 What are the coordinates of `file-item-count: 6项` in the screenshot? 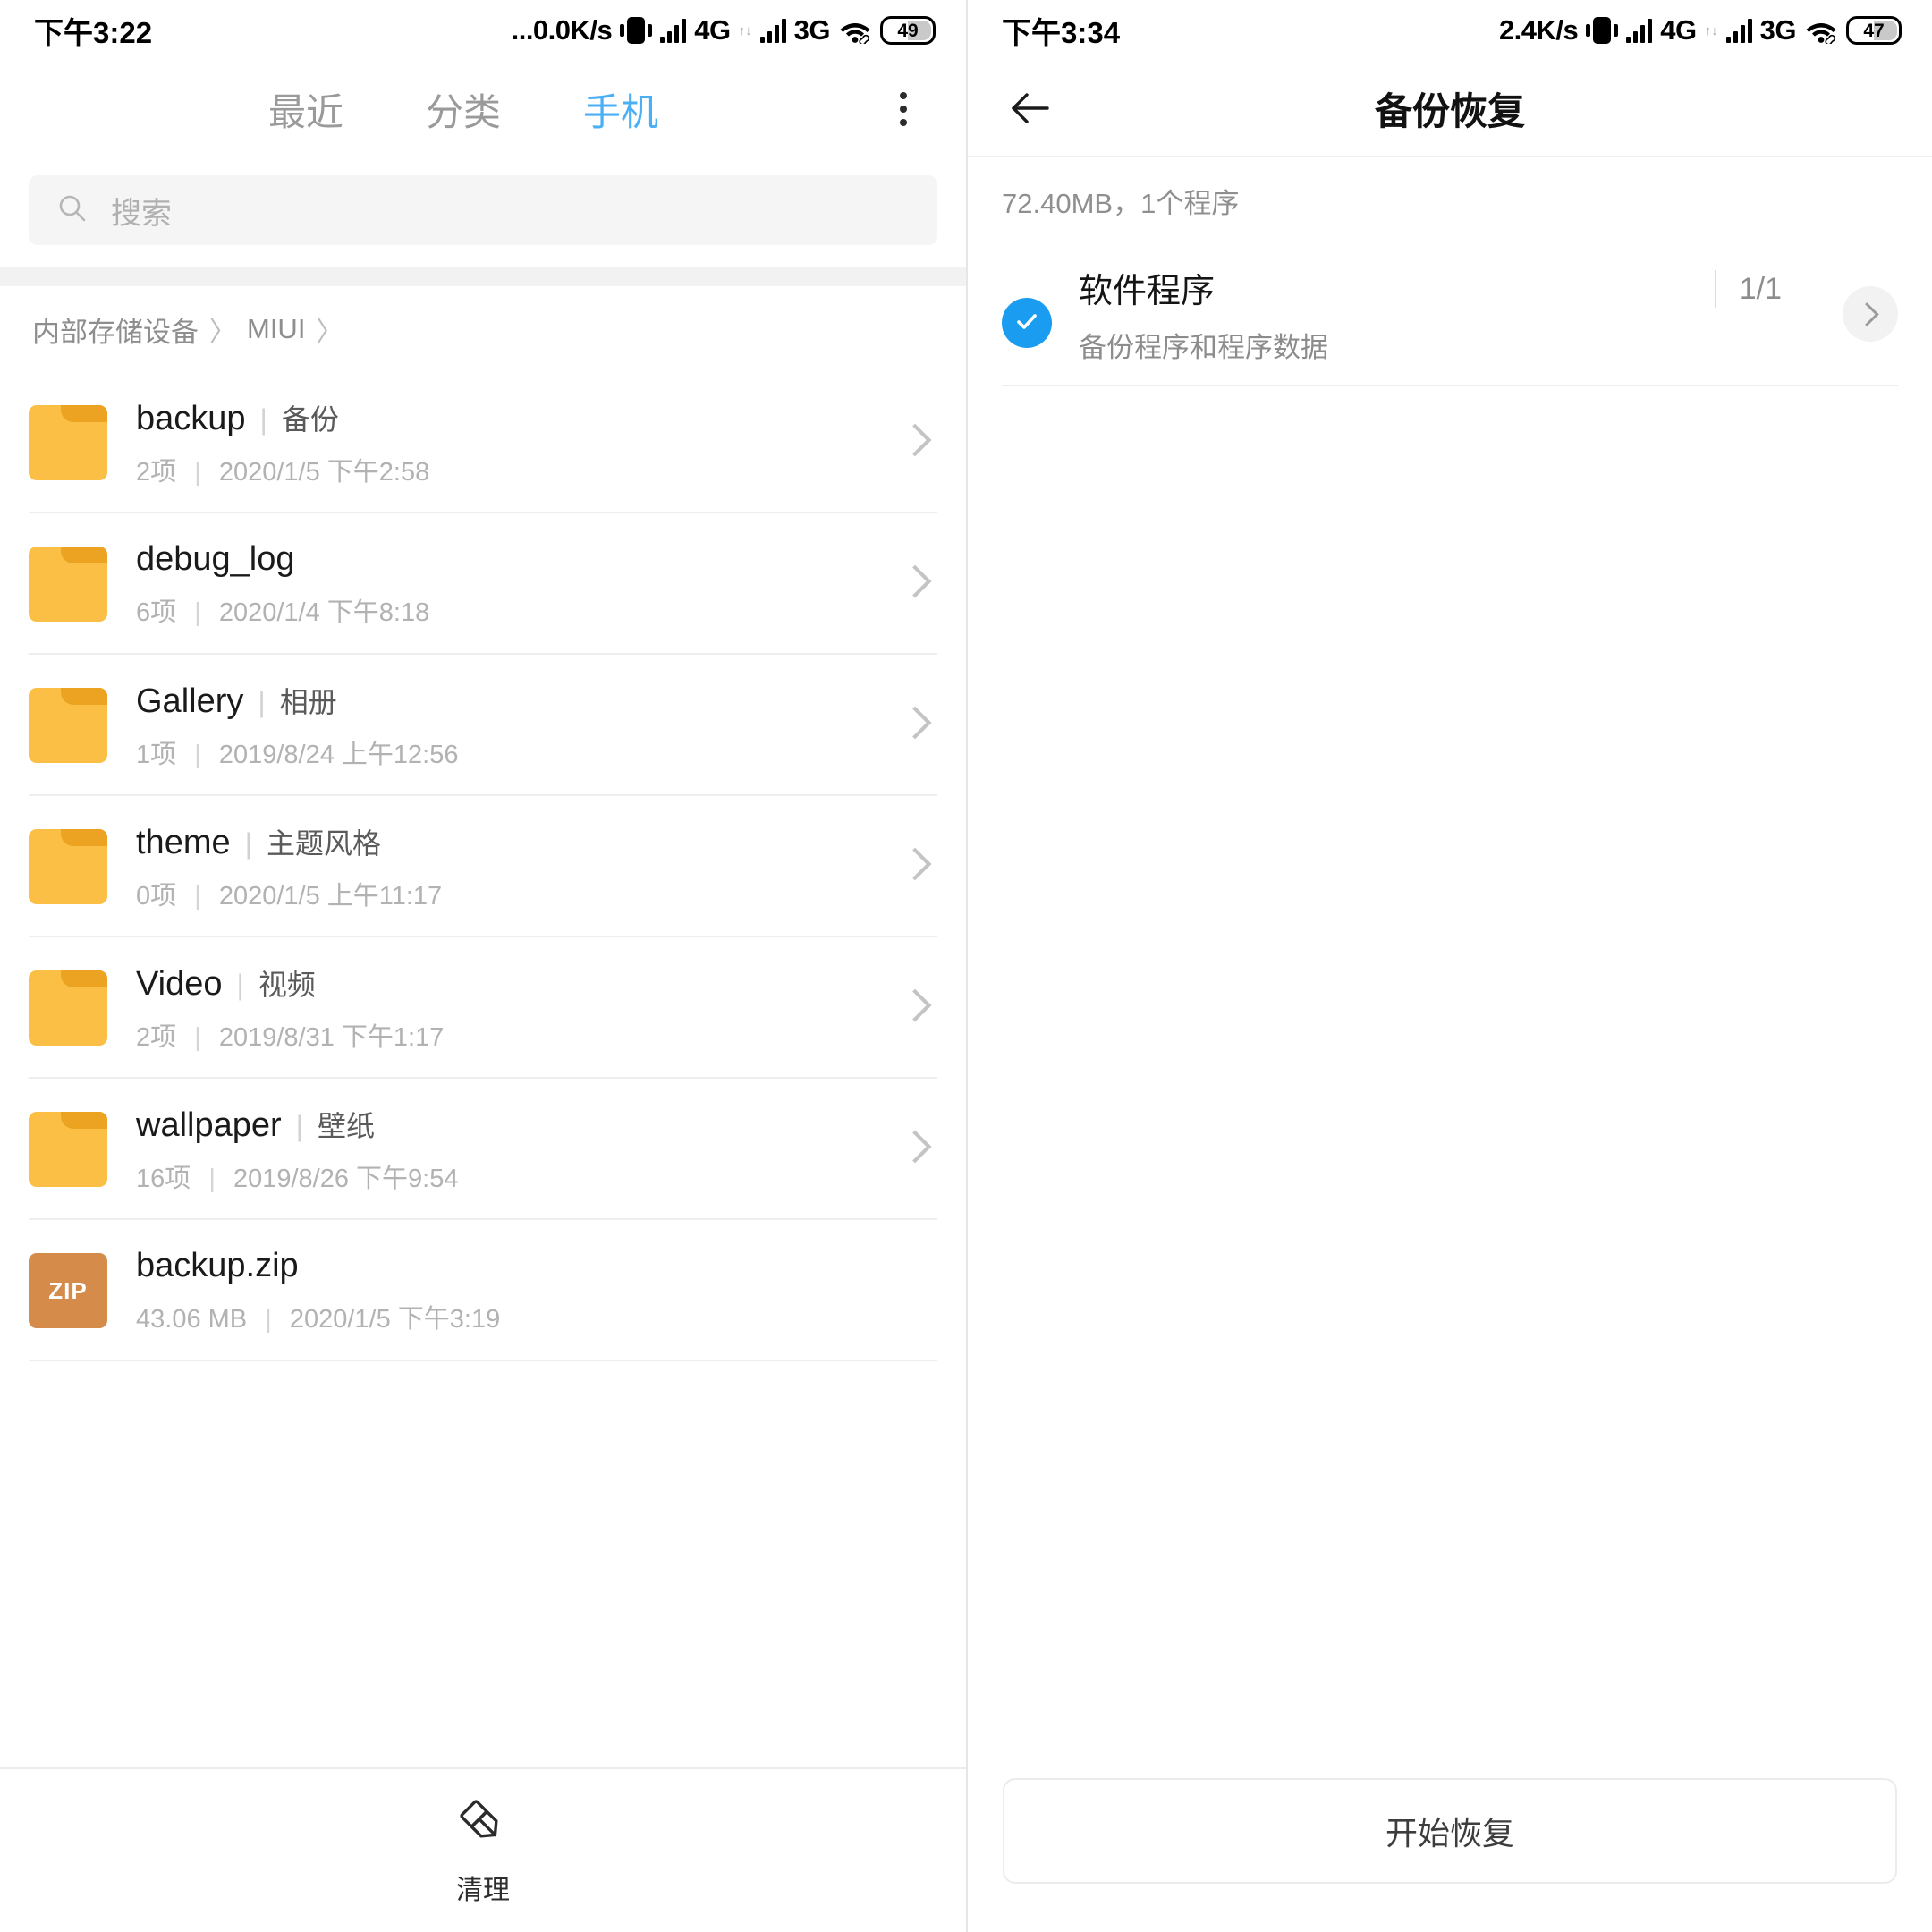 It's located at (156, 612).